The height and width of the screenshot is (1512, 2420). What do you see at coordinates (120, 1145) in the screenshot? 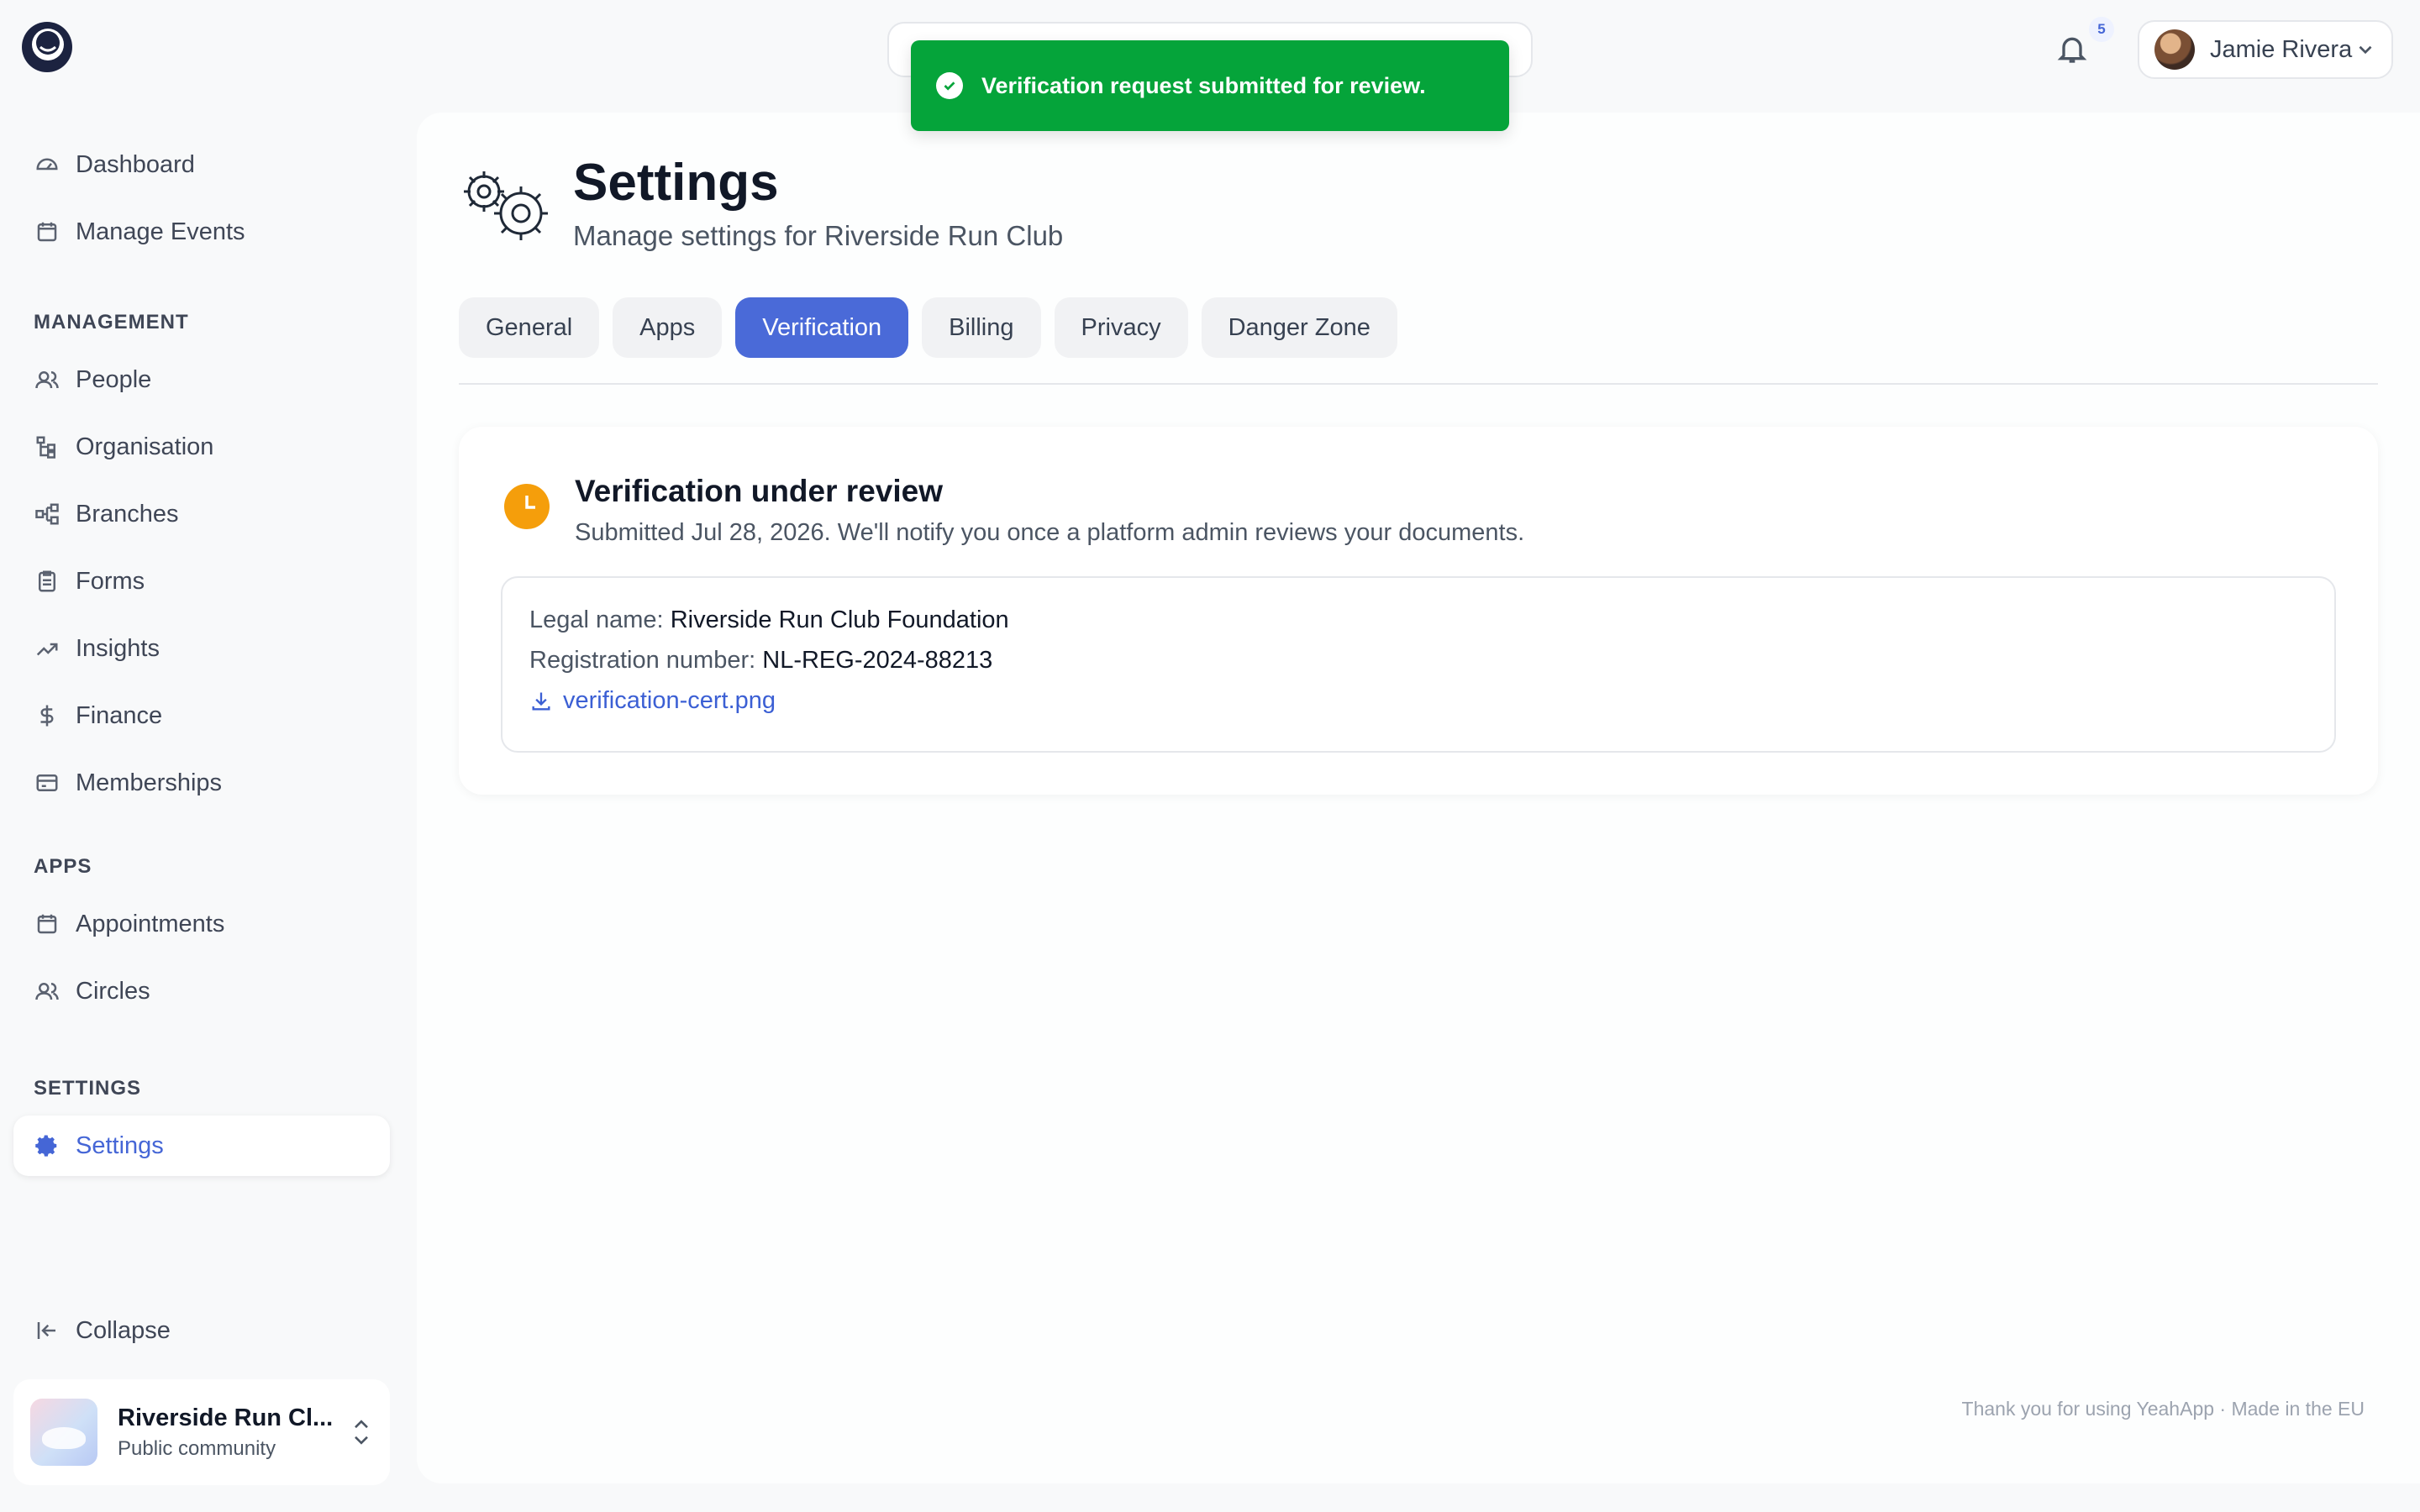
I see `sidebar-item-label: Settings` at bounding box center [120, 1145].